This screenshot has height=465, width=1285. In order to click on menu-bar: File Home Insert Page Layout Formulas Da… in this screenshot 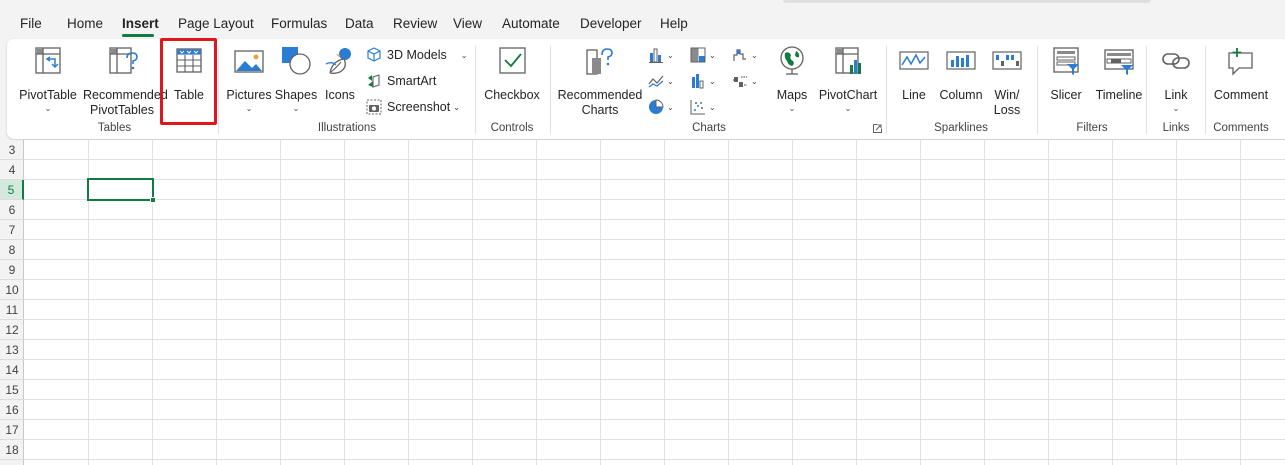, I will do `click(642, 19)`.